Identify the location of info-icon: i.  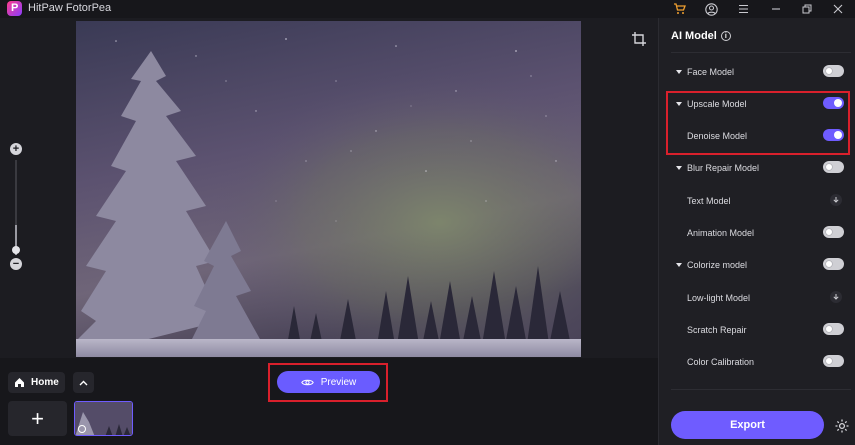
(725, 36).